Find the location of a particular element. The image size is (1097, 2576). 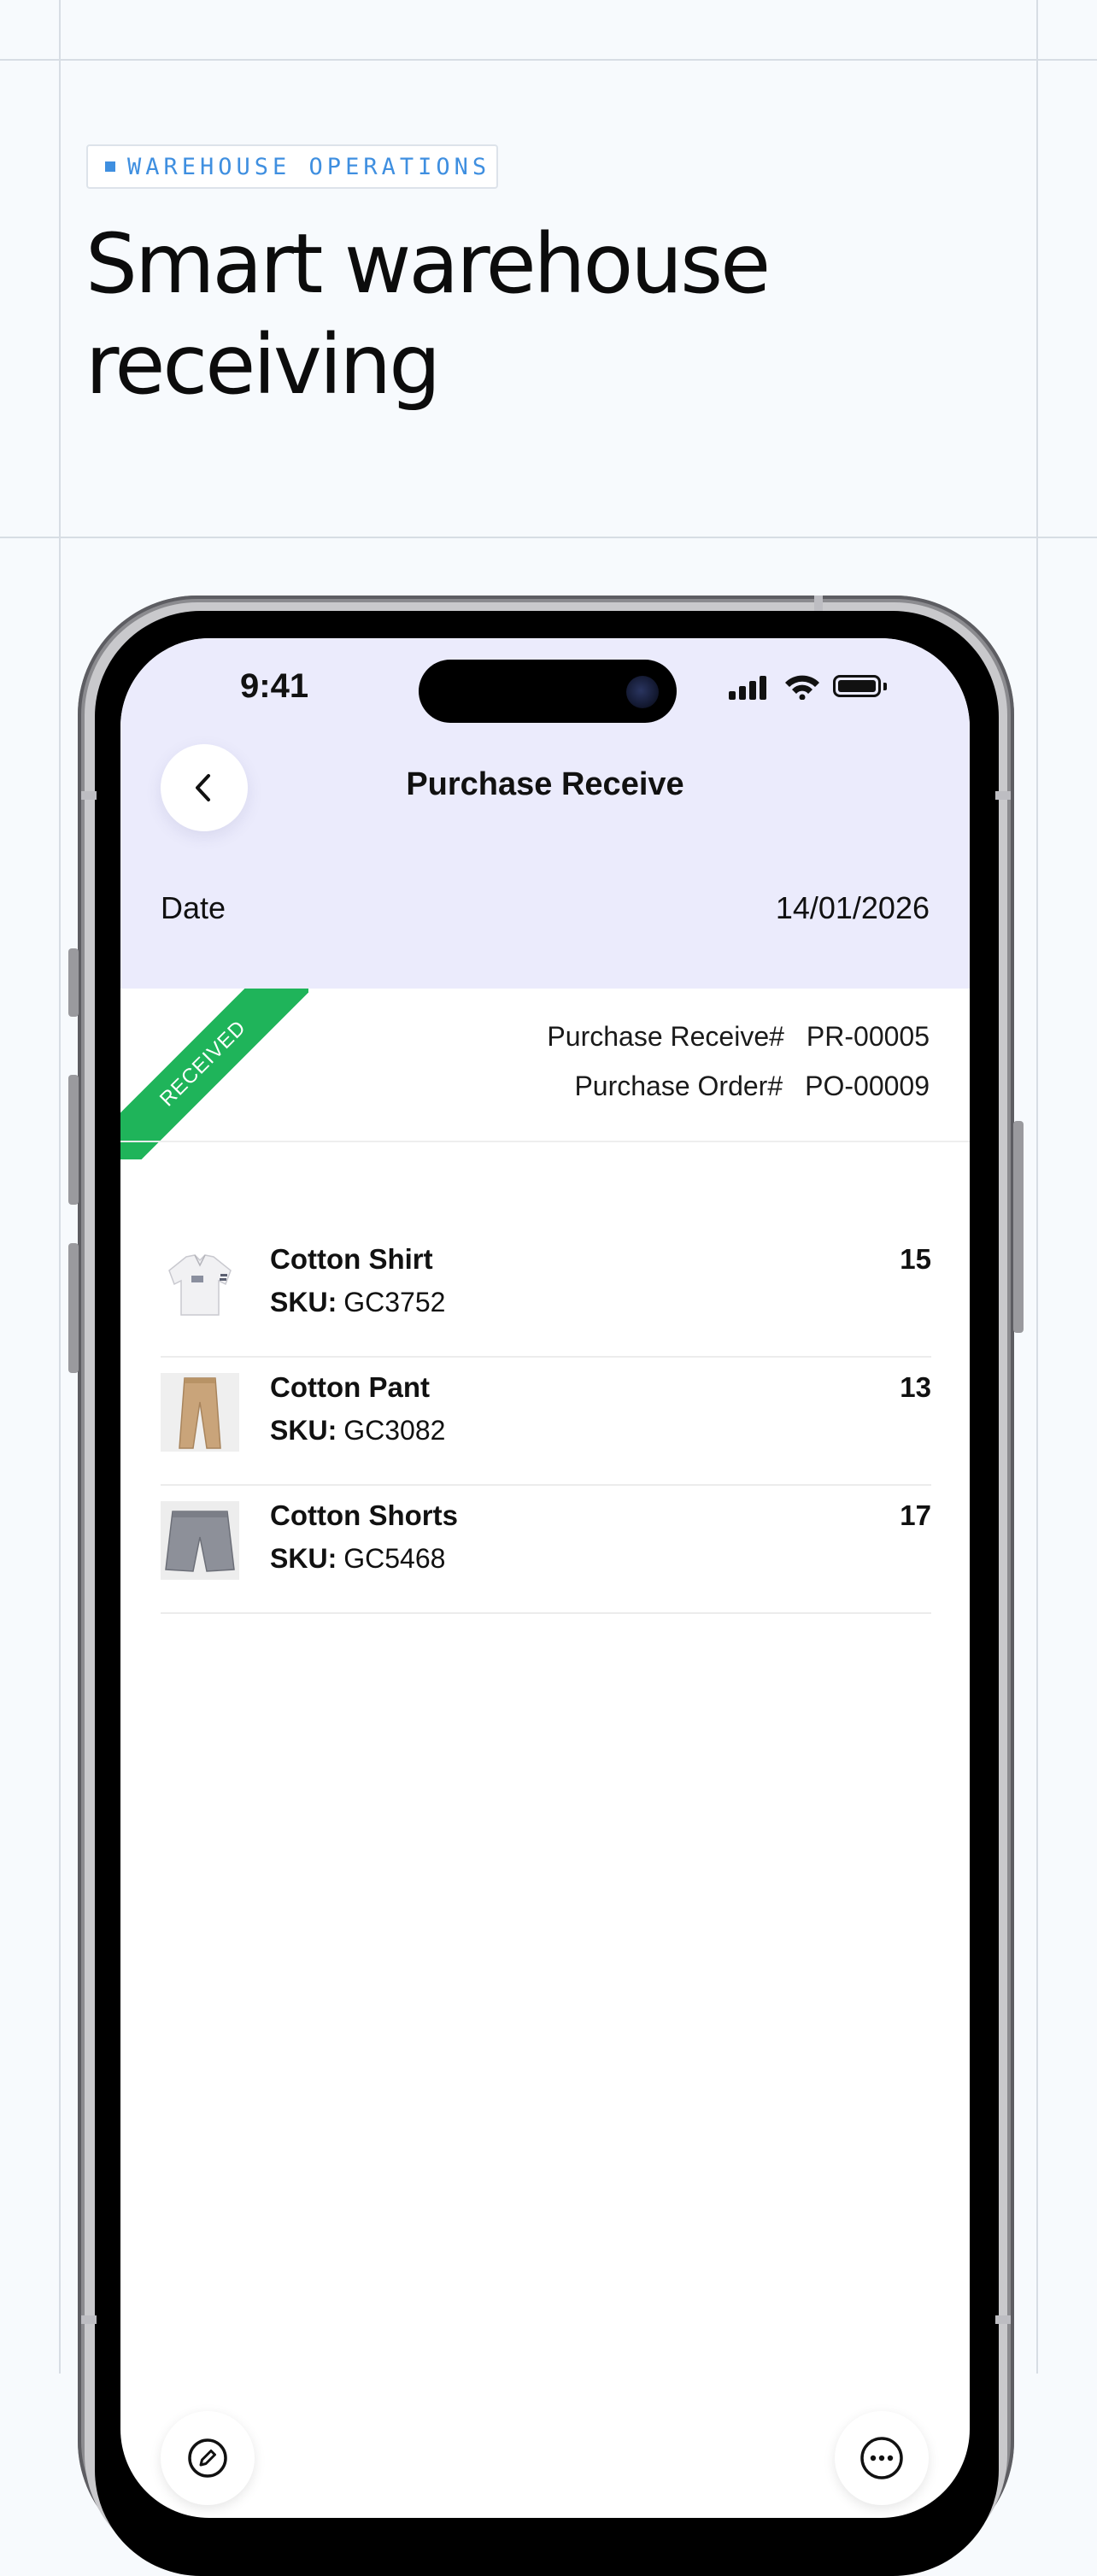

item-name: Cotton Shirt is located at coordinates (351, 1259).